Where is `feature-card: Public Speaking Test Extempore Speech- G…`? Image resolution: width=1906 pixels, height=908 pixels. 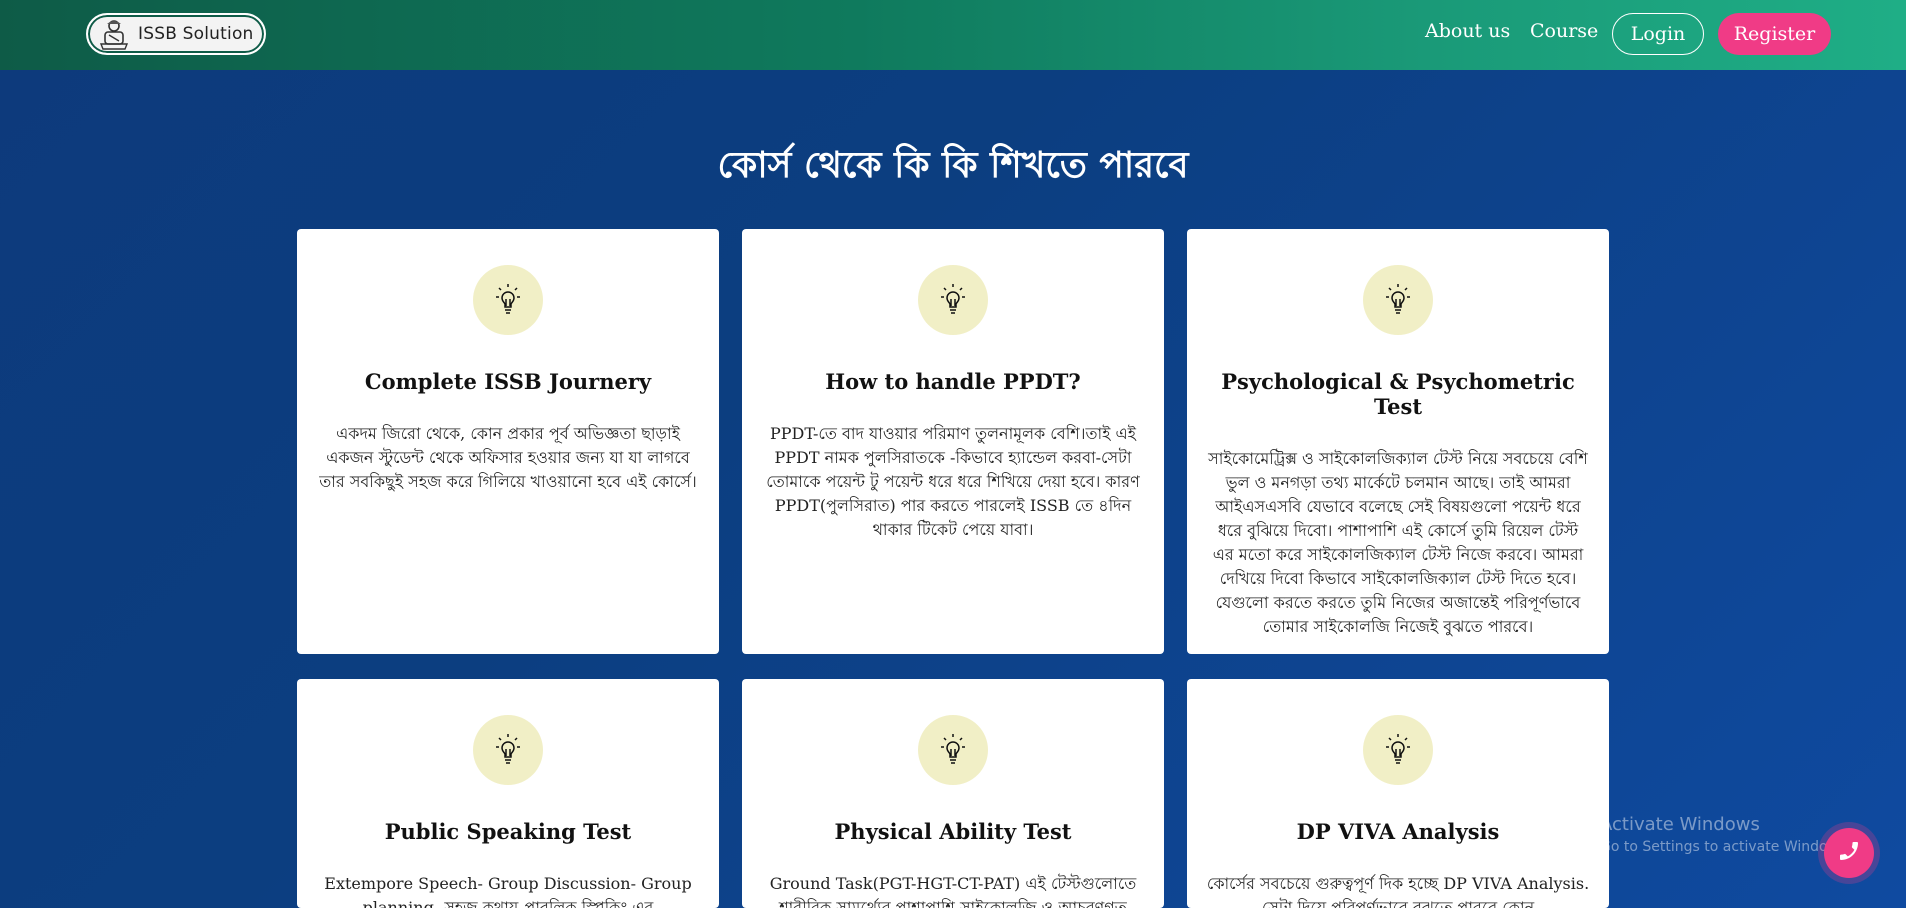 feature-card: Public Speaking Test Extempore Speech- G… is located at coordinates (508, 793).